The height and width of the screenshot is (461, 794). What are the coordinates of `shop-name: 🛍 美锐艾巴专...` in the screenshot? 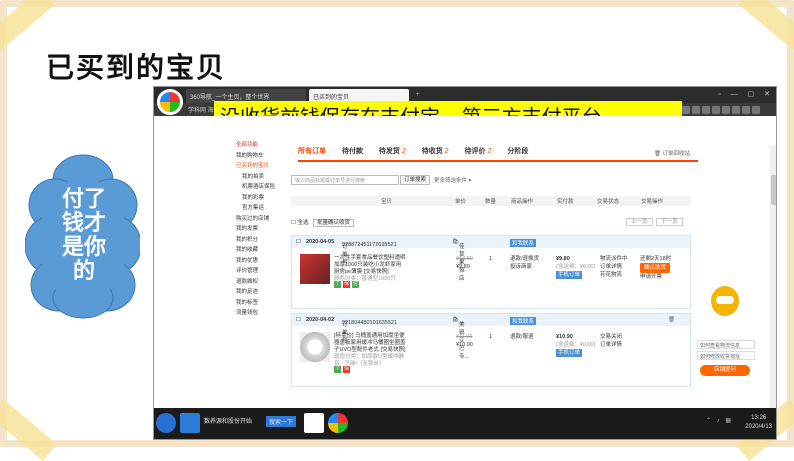 It's located at (460, 338).